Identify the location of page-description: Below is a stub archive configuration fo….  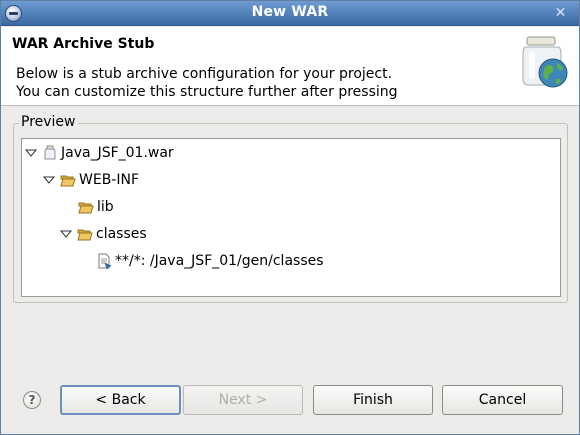
(207, 83).